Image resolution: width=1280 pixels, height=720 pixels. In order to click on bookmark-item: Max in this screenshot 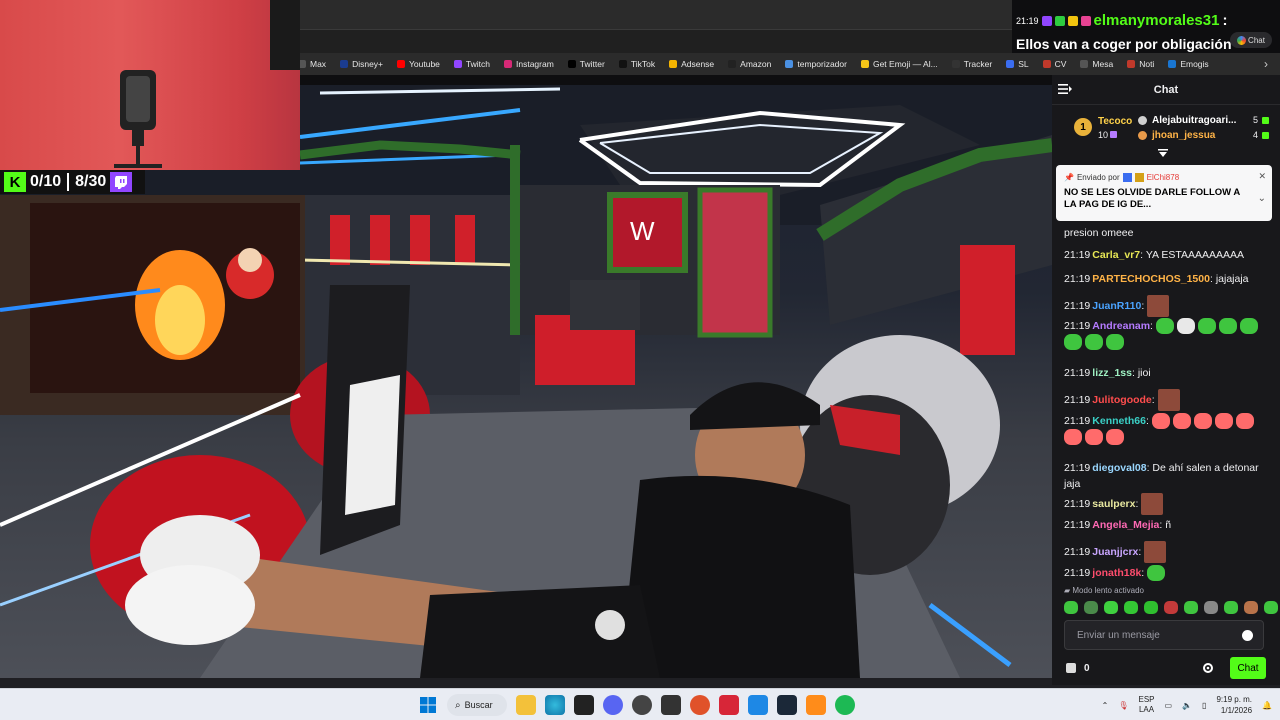, I will do `click(312, 64)`.